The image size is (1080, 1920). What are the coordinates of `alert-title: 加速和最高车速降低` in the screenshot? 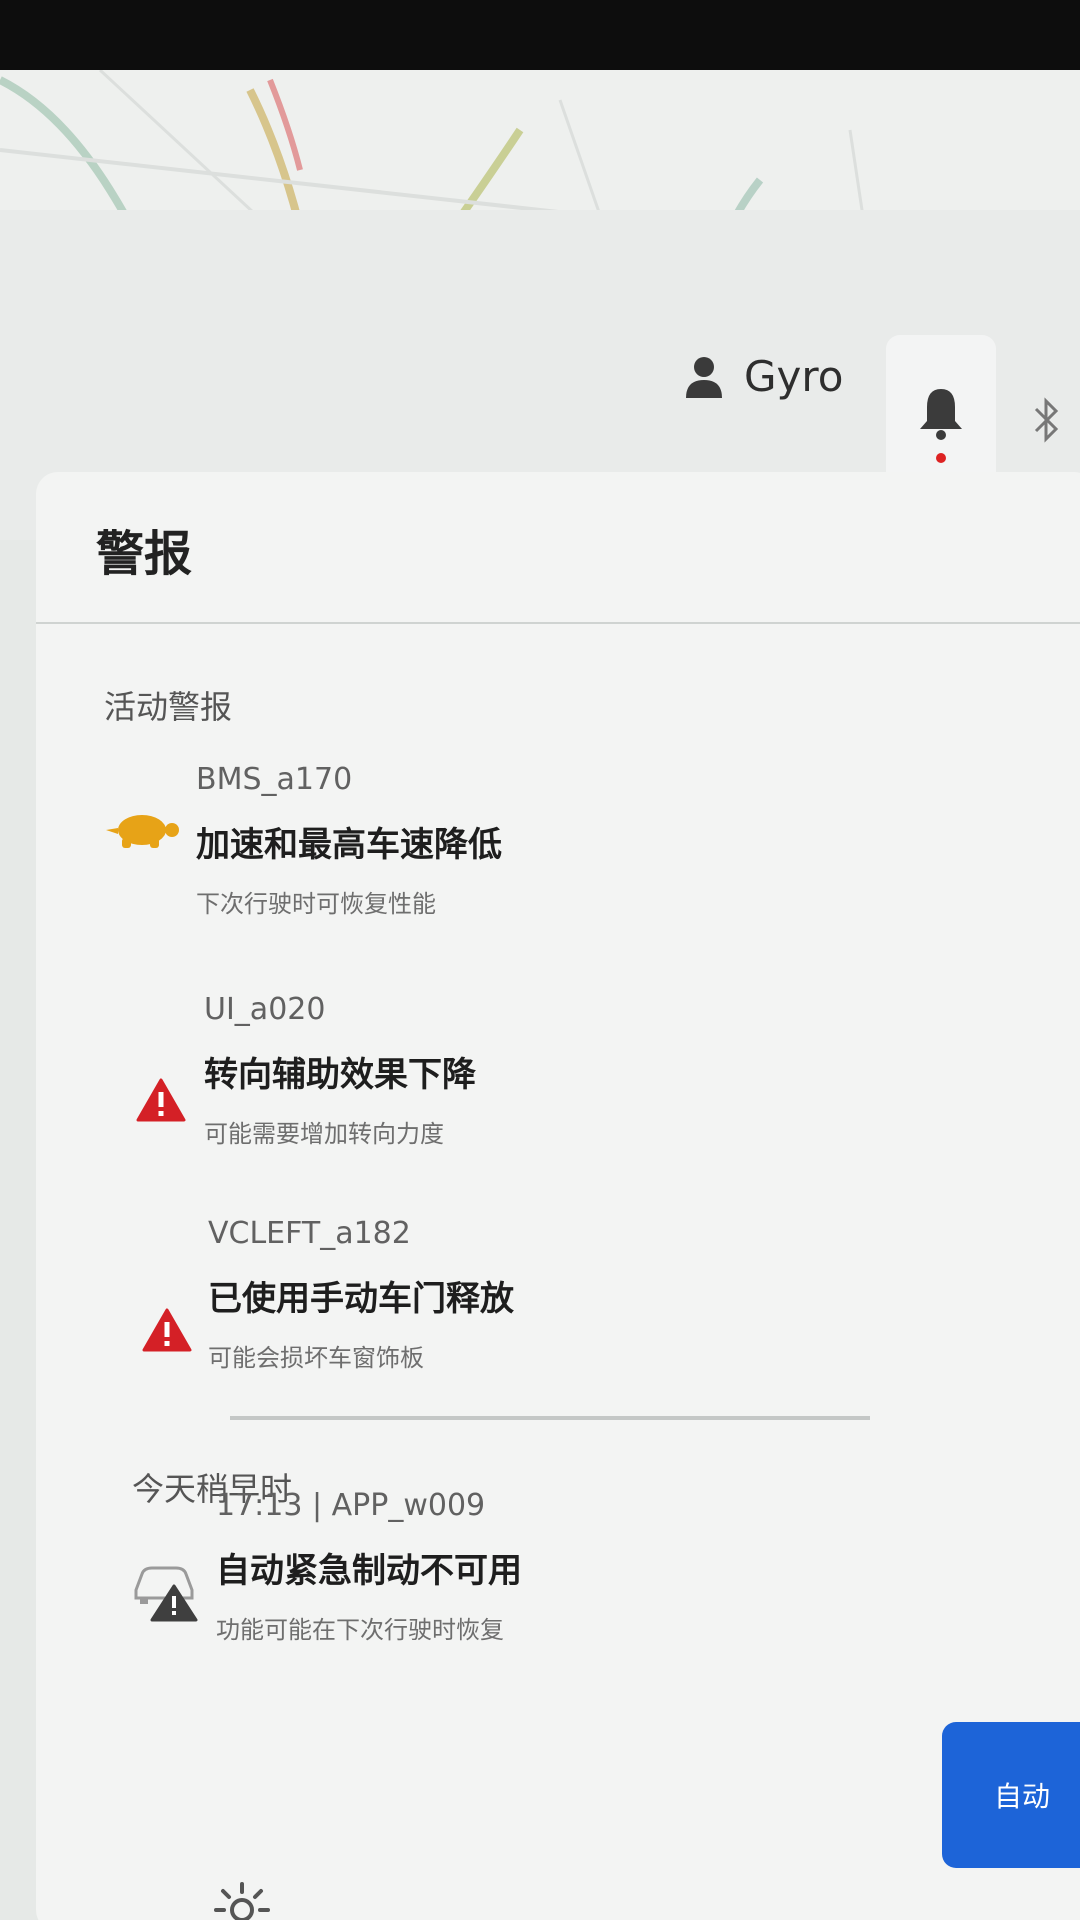 It's located at (349, 845).